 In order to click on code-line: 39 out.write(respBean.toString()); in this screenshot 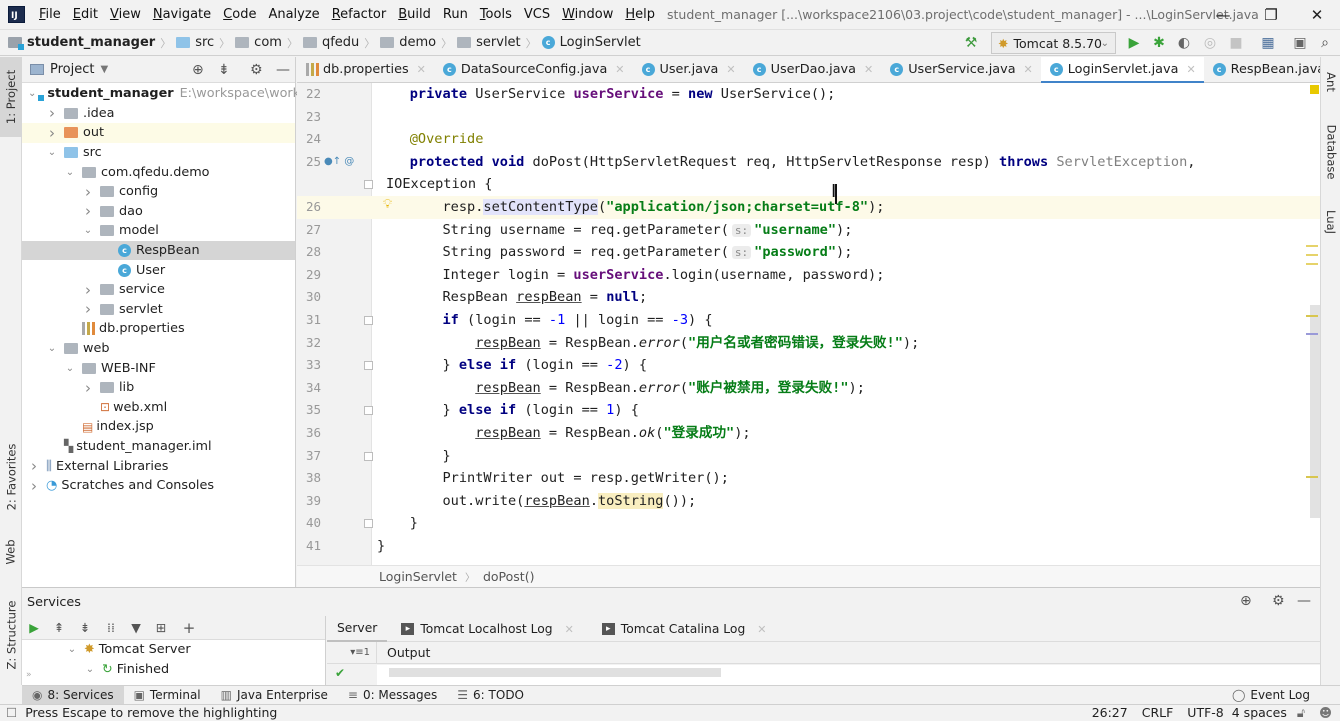, I will do `click(808, 501)`.